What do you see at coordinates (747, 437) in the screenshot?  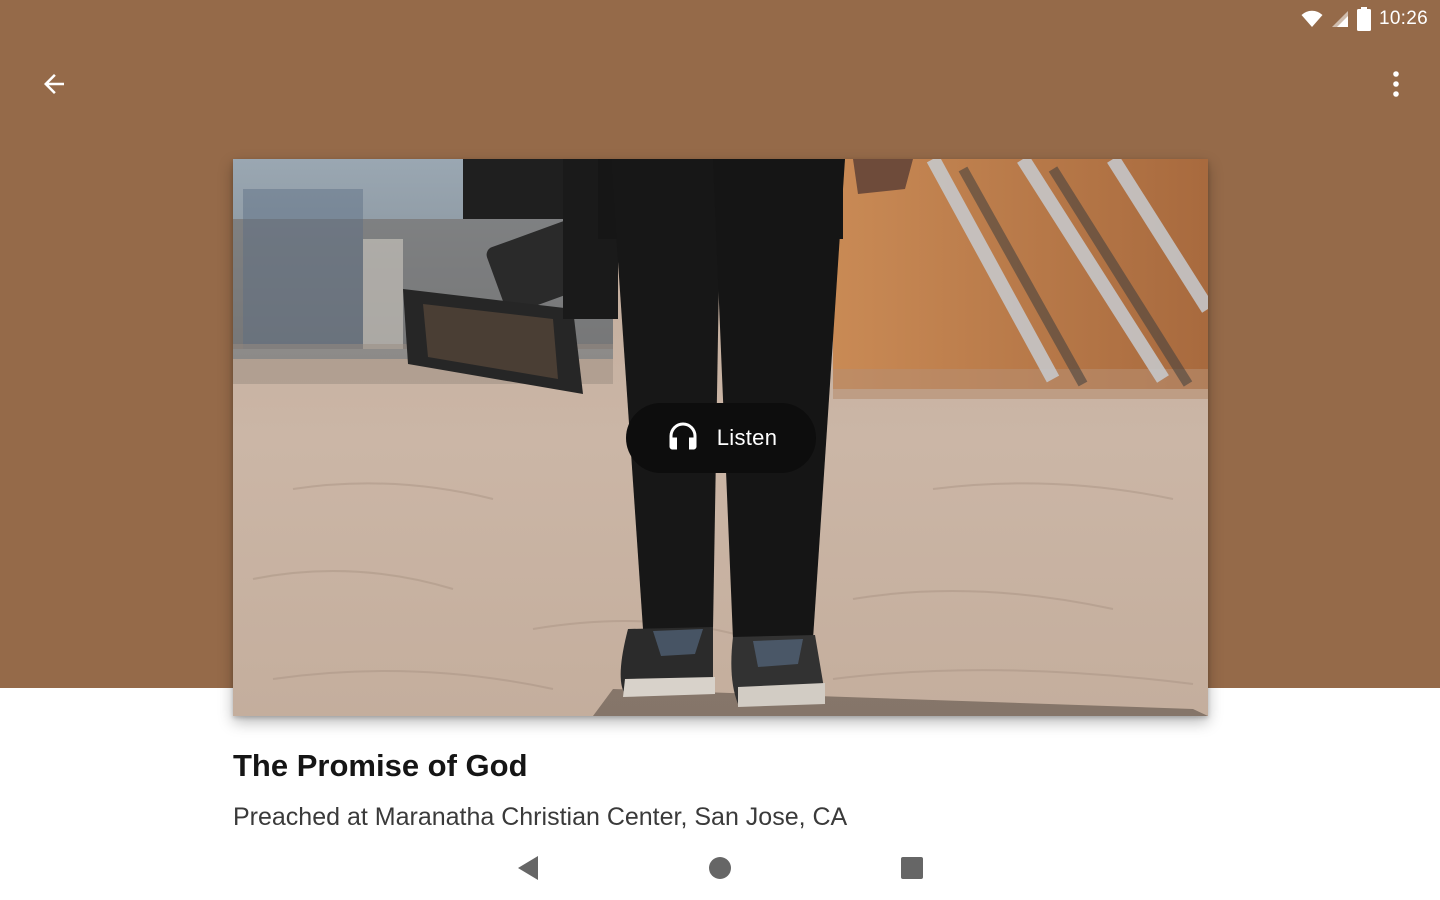 I see `listen-label: Listen` at bounding box center [747, 437].